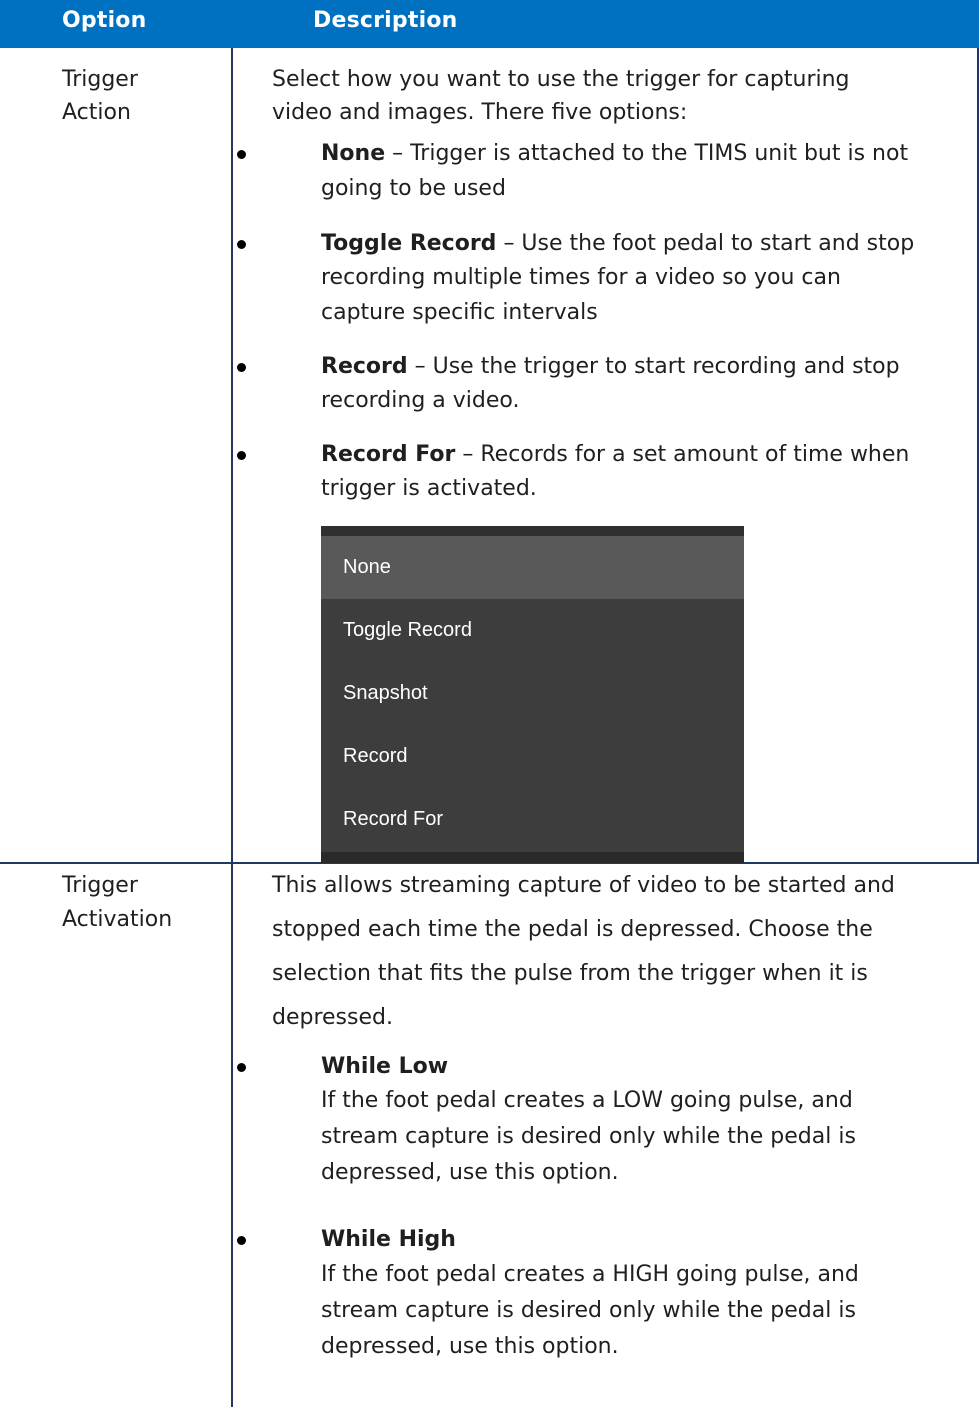 This screenshot has height=1407, width=979. Describe the element at coordinates (489, 24) in the screenshot. I see `table-header: Option Description` at that location.